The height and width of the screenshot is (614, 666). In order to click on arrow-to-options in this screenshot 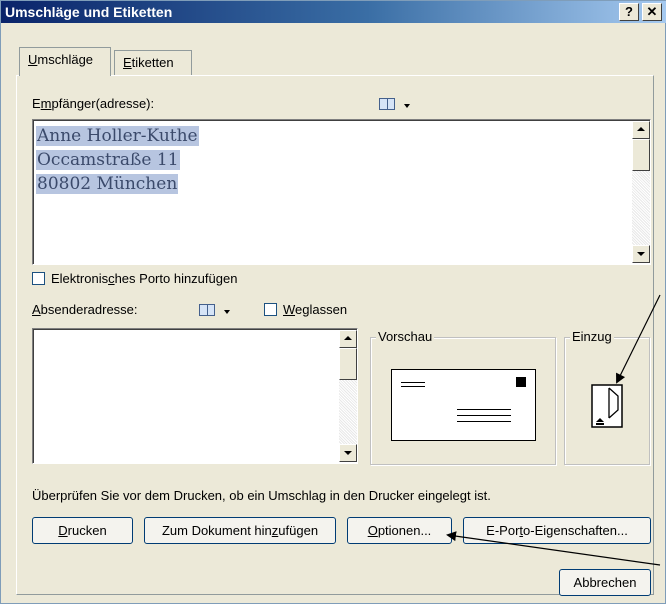, I will do `click(553, 548)`.